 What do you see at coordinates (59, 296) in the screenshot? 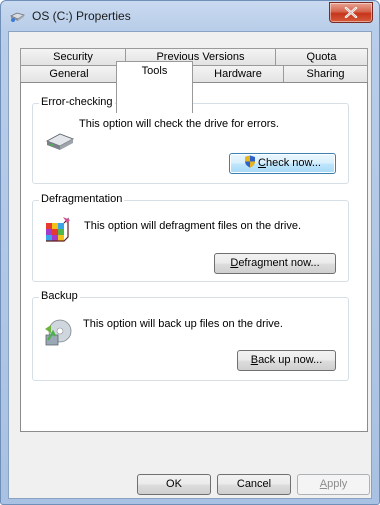
I see `group-title: Backup` at bounding box center [59, 296].